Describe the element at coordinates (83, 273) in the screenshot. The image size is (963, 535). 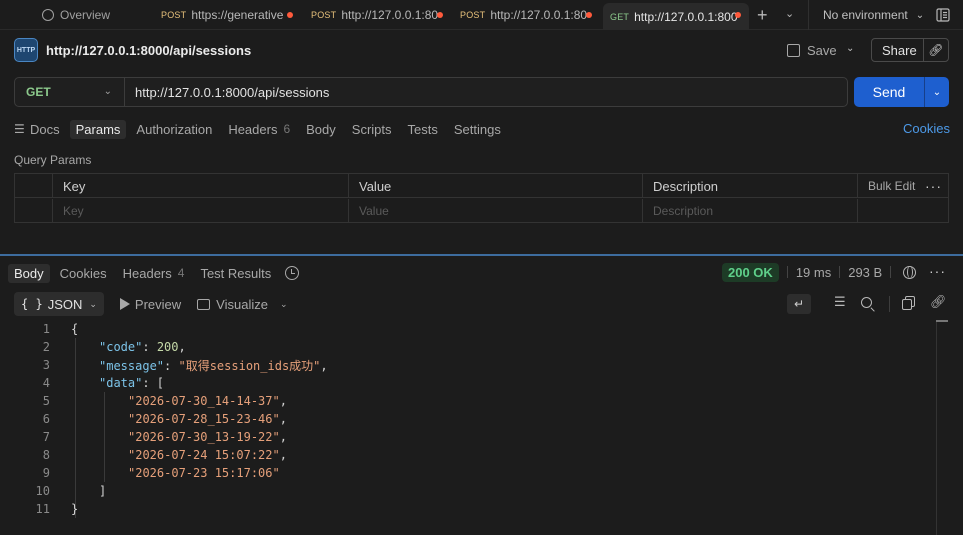
I see `tab-response-cookies: Cookies` at that location.